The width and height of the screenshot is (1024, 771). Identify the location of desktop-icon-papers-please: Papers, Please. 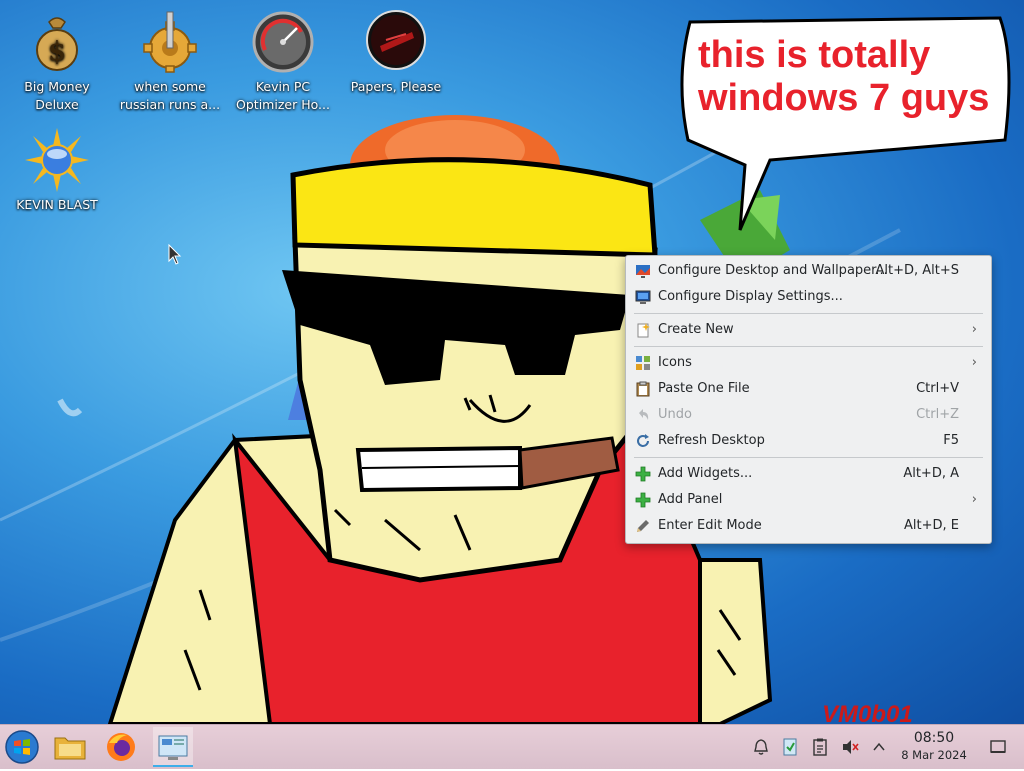
(396, 53).